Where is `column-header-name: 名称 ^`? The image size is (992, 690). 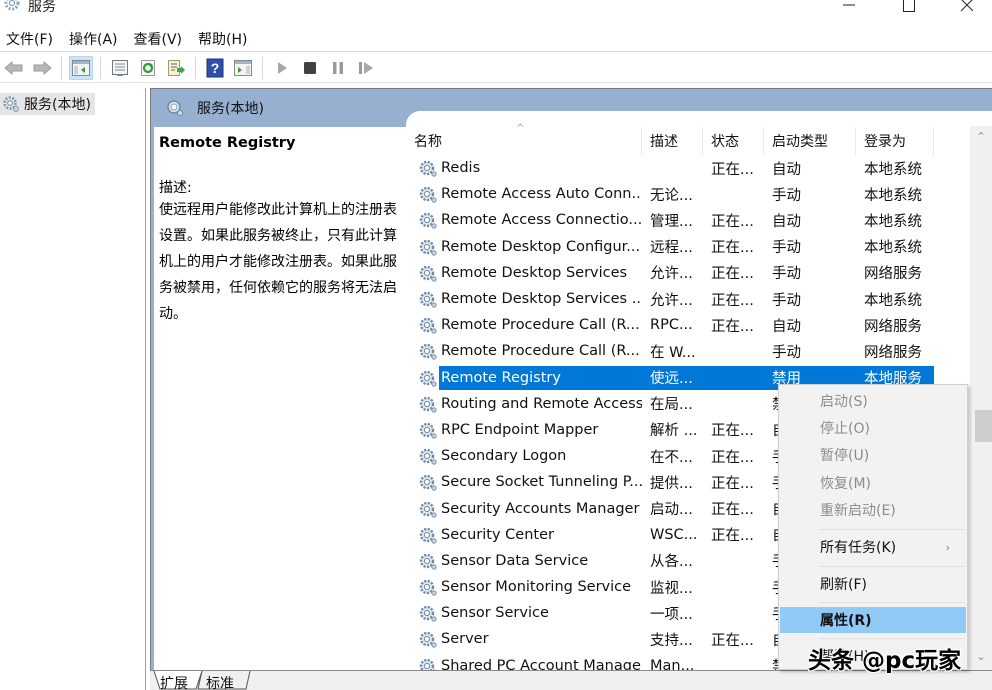
column-header-name: 名称 ^ is located at coordinates (524, 139).